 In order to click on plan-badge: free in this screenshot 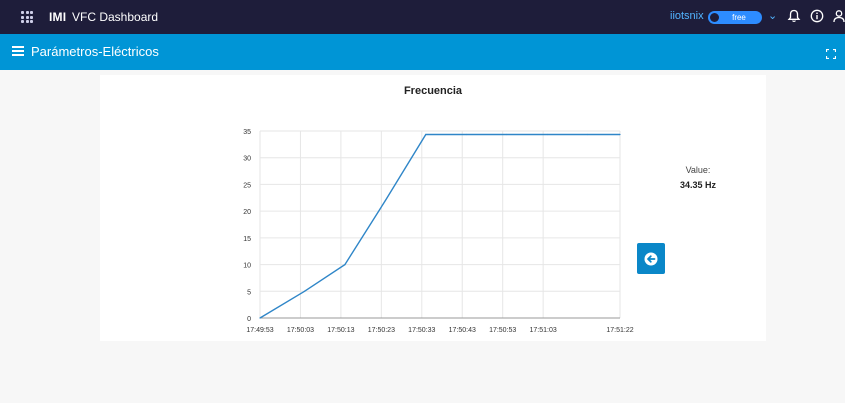, I will do `click(735, 17)`.